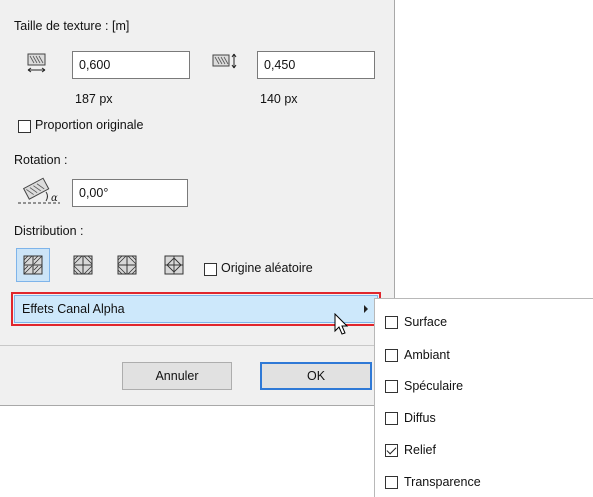 This screenshot has width=593, height=497. I want to click on distribution-pattern-2-icon, so click(83, 265).